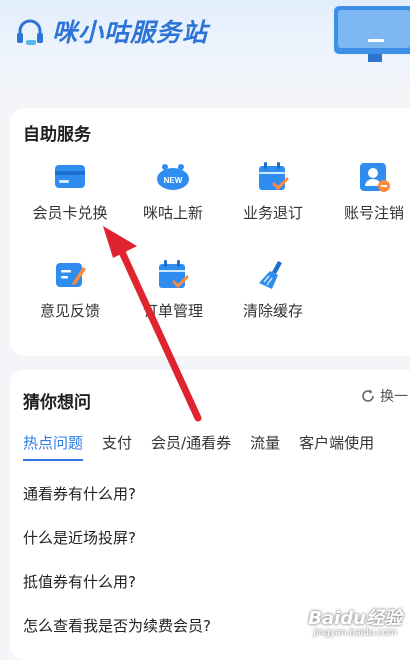 This screenshot has width=410, height=660. I want to click on service-item-migu-new: NEW 咪咕上新, so click(173, 192).